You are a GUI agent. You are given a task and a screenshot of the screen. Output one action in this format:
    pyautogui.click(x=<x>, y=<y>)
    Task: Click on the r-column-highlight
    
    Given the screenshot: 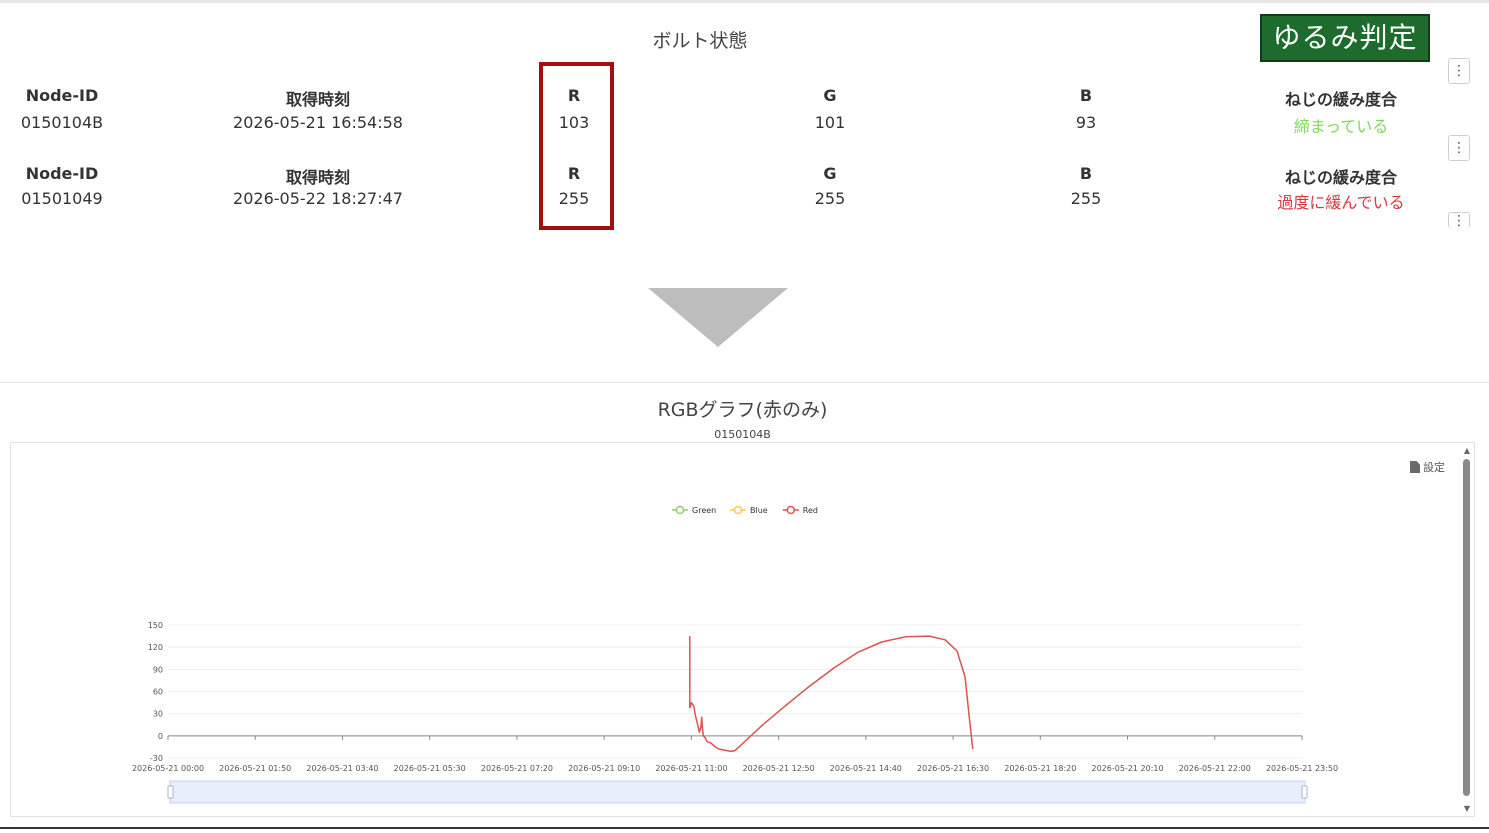 What is the action you would take?
    pyautogui.click(x=576, y=146)
    